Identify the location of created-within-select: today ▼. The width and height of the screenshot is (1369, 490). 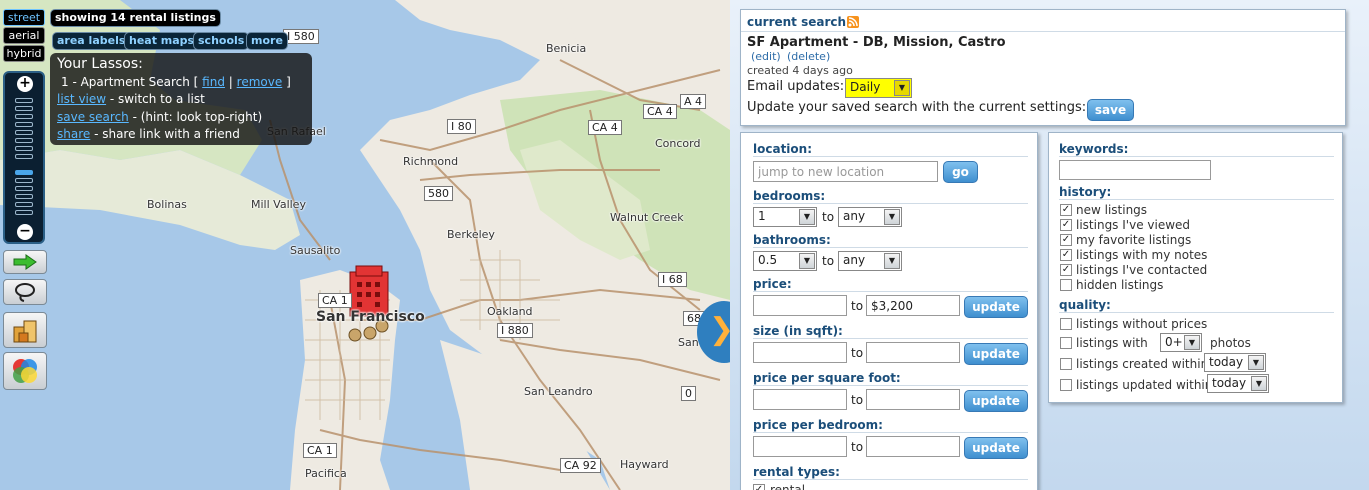
(1235, 362).